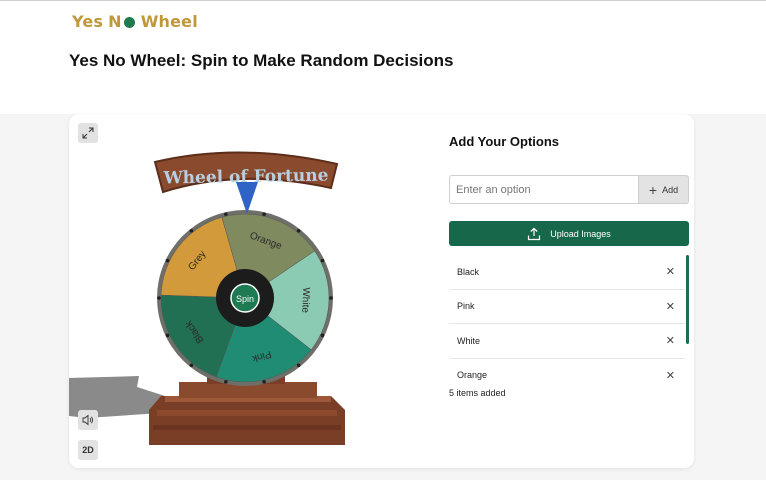 The image size is (766, 480). Describe the element at coordinates (305, 300) in the screenshot. I see `wheel-segment-label: White` at that location.